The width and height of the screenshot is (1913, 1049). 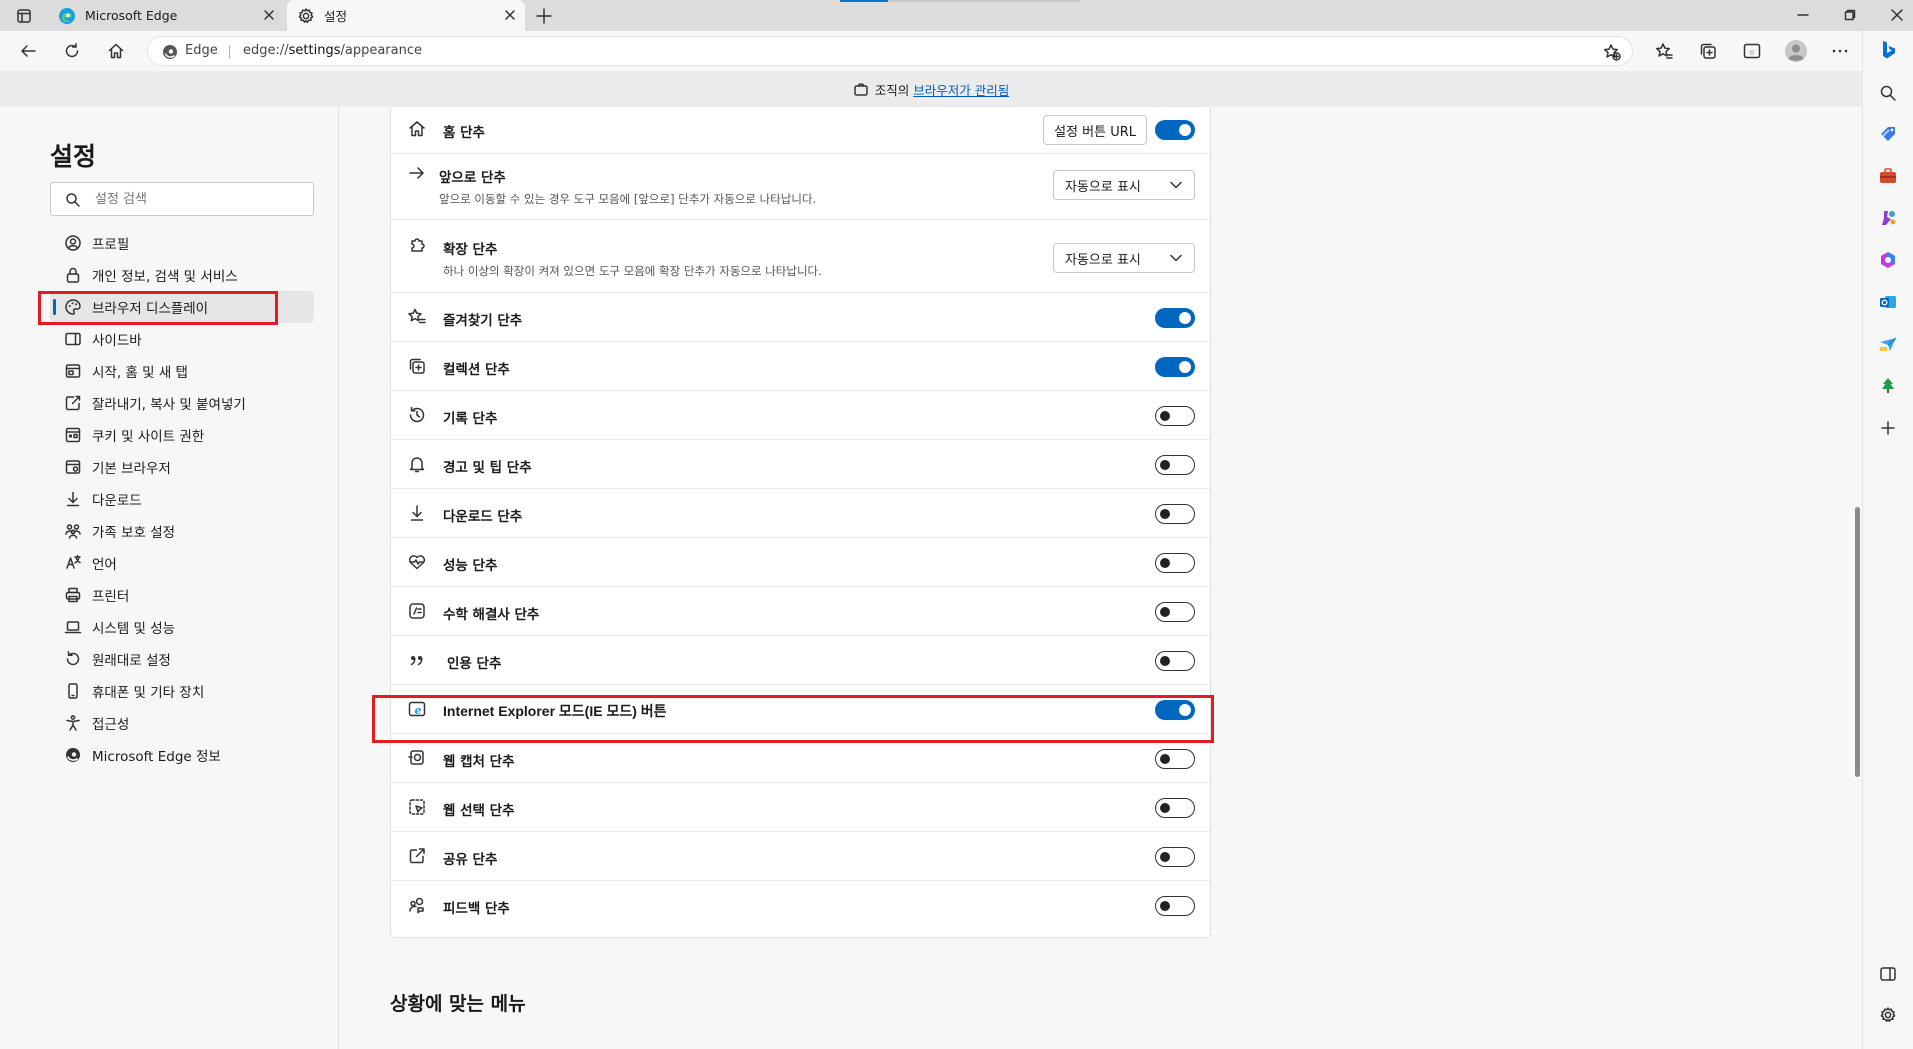 What do you see at coordinates (1176, 258) in the screenshot?
I see `chevron-down-icon` at bounding box center [1176, 258].